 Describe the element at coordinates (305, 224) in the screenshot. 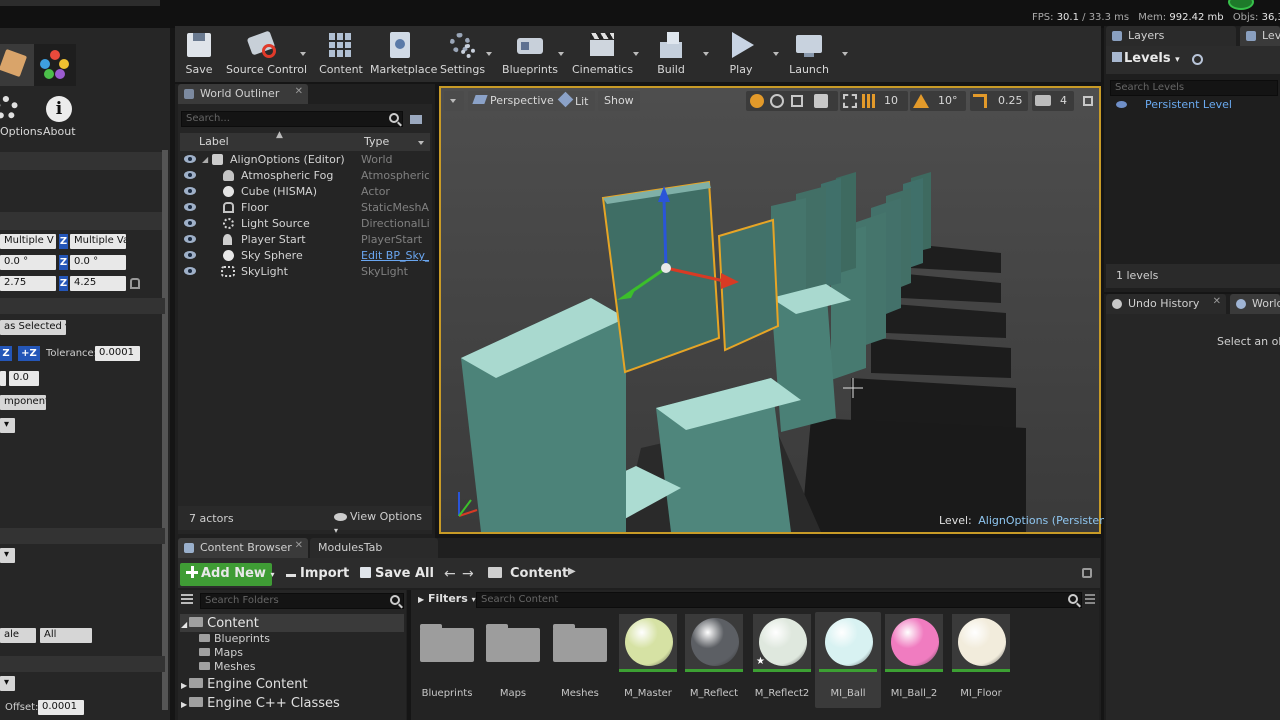

I see `outliner-row: Light Source DirectionalLig` at that location.